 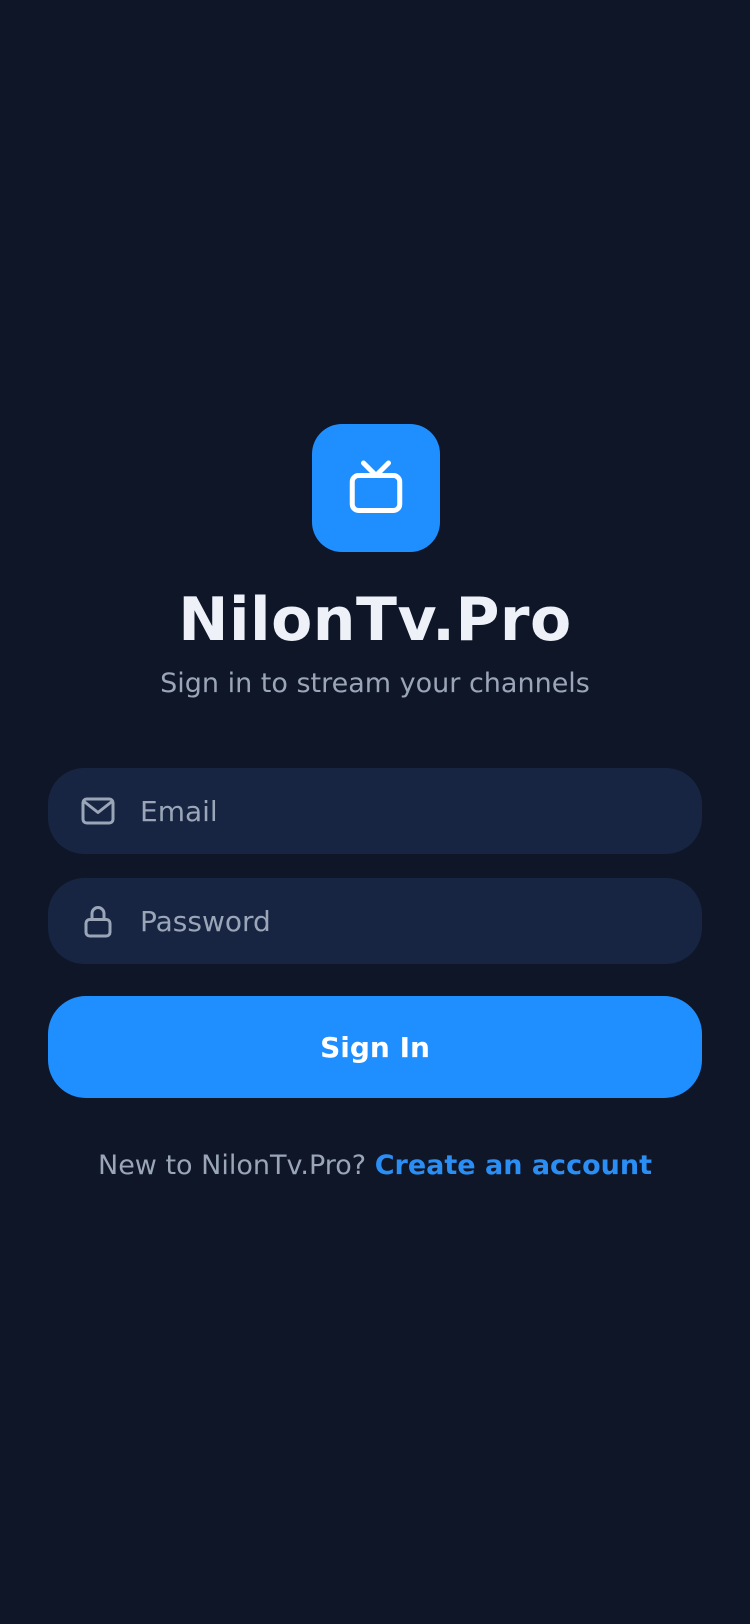 I want to click on lock-icon, so click(x=98, y=921).